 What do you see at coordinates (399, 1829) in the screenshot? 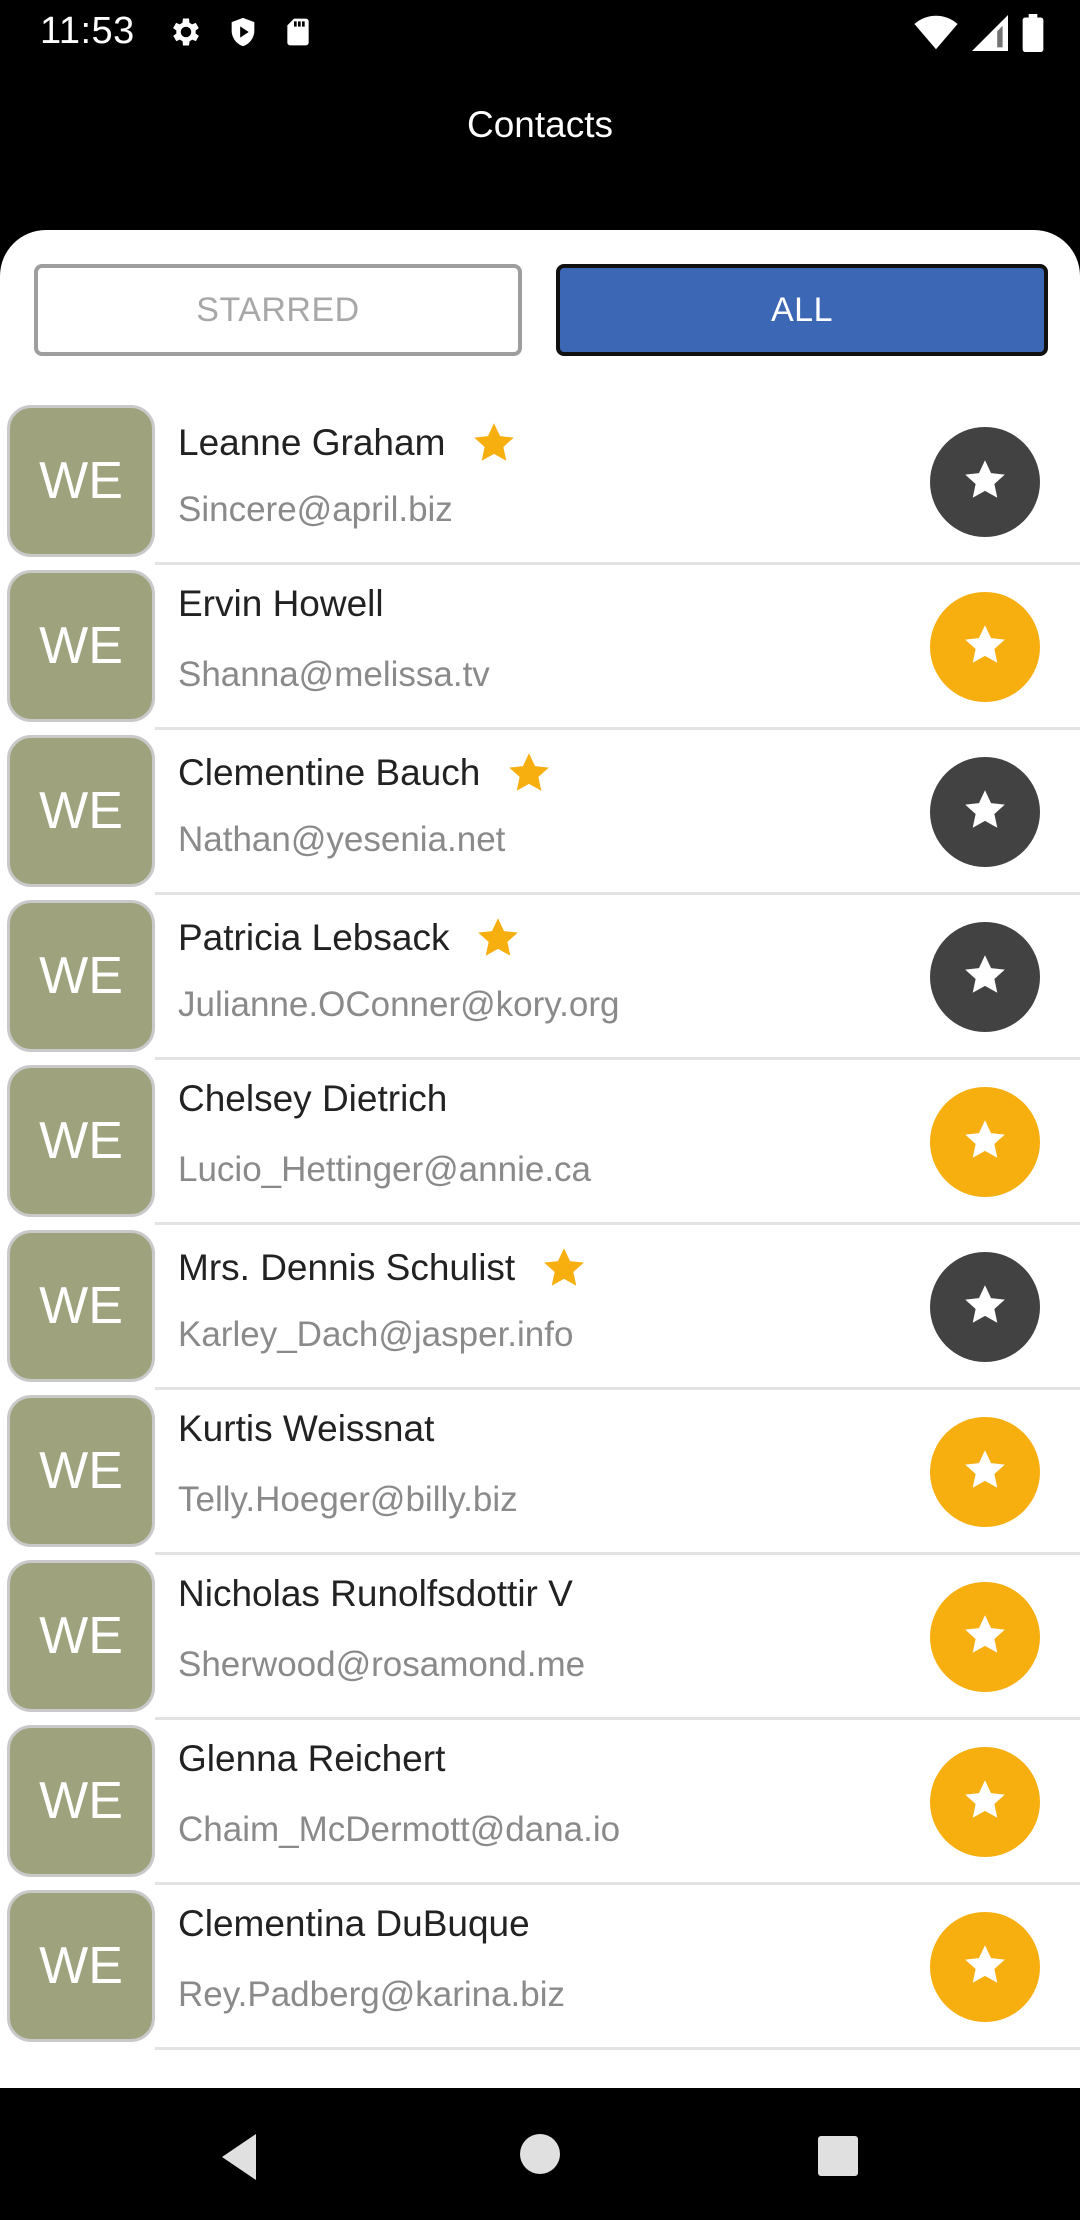
I see `contact-email: Chaim_McDermott@dana.io` at bounding box center [399, 1829].